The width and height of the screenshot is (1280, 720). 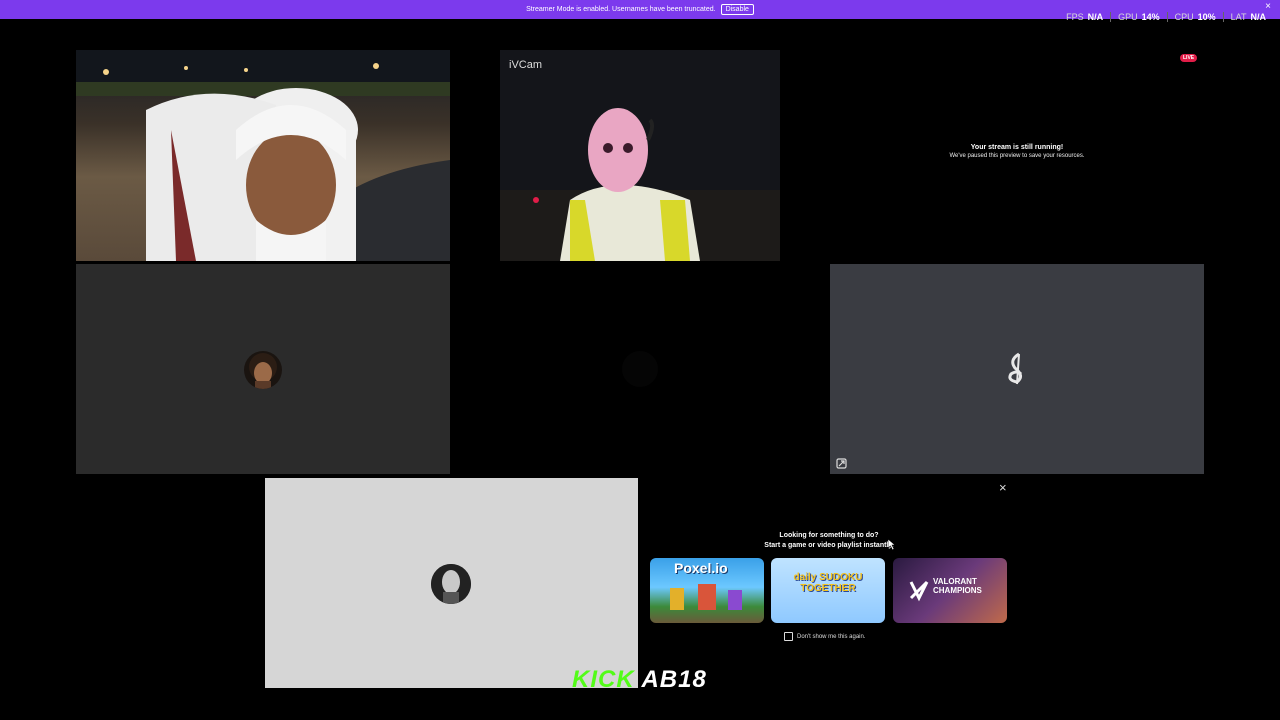 I want to click on stat-cpu-value: 10%, so click(x=1206, y=17).